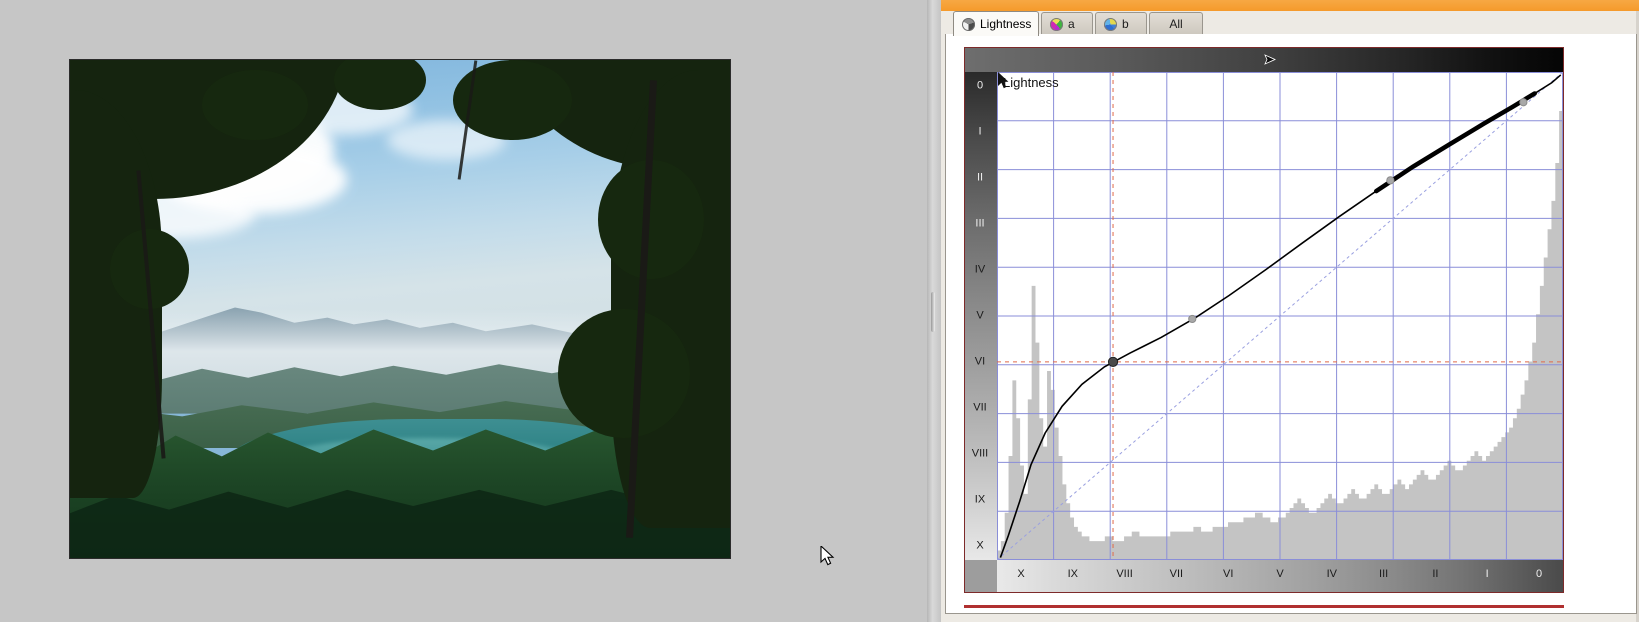  I want to click on x-axis-tick-label: III, so click(1384, 574).